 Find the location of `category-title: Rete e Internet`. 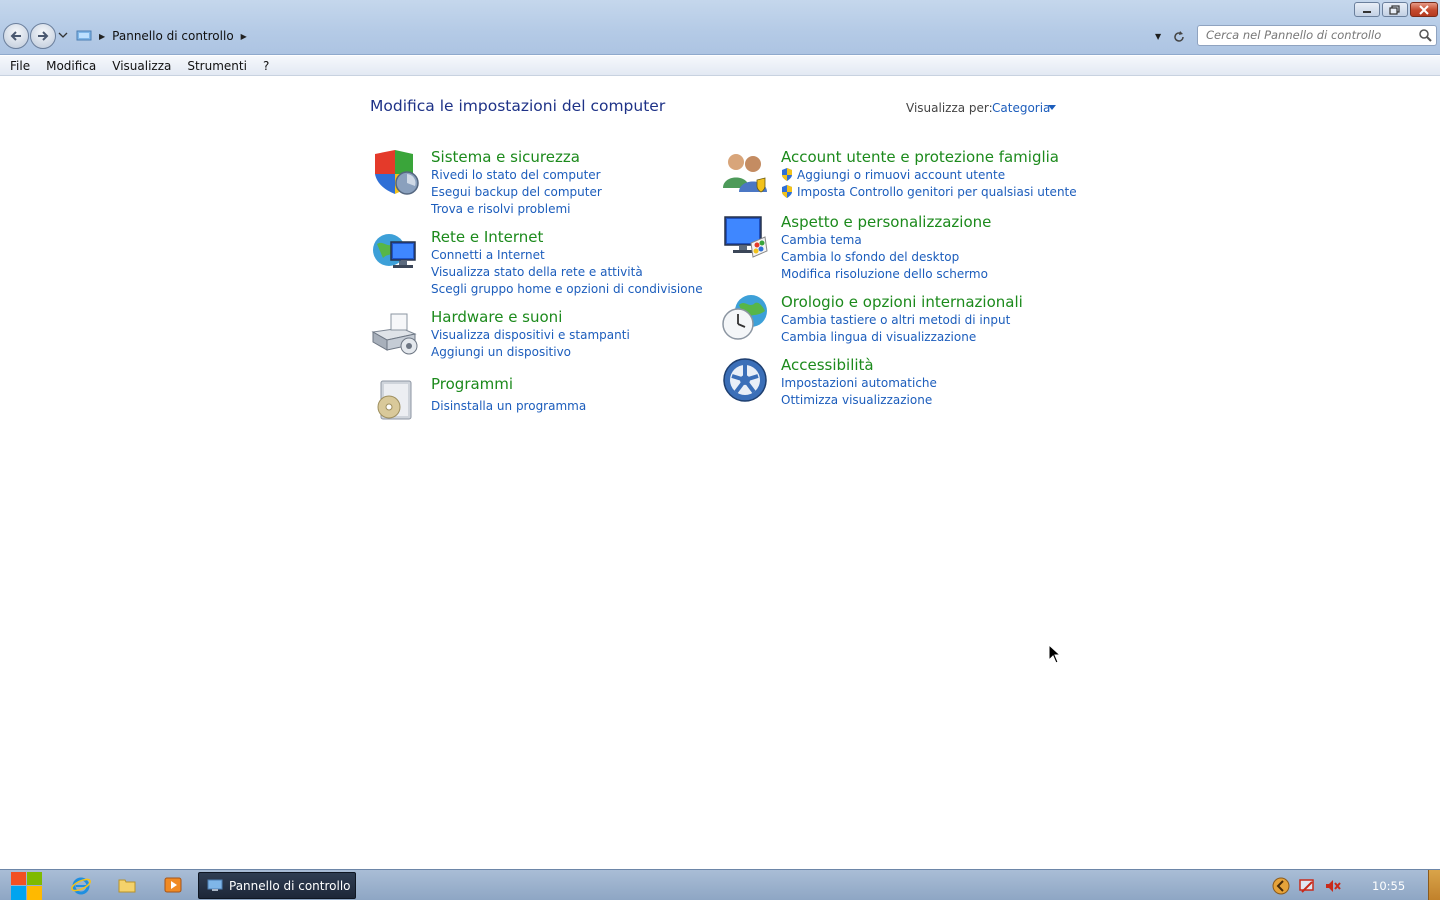

category-title: Rete e Internet is located at coordinates (487, 237).